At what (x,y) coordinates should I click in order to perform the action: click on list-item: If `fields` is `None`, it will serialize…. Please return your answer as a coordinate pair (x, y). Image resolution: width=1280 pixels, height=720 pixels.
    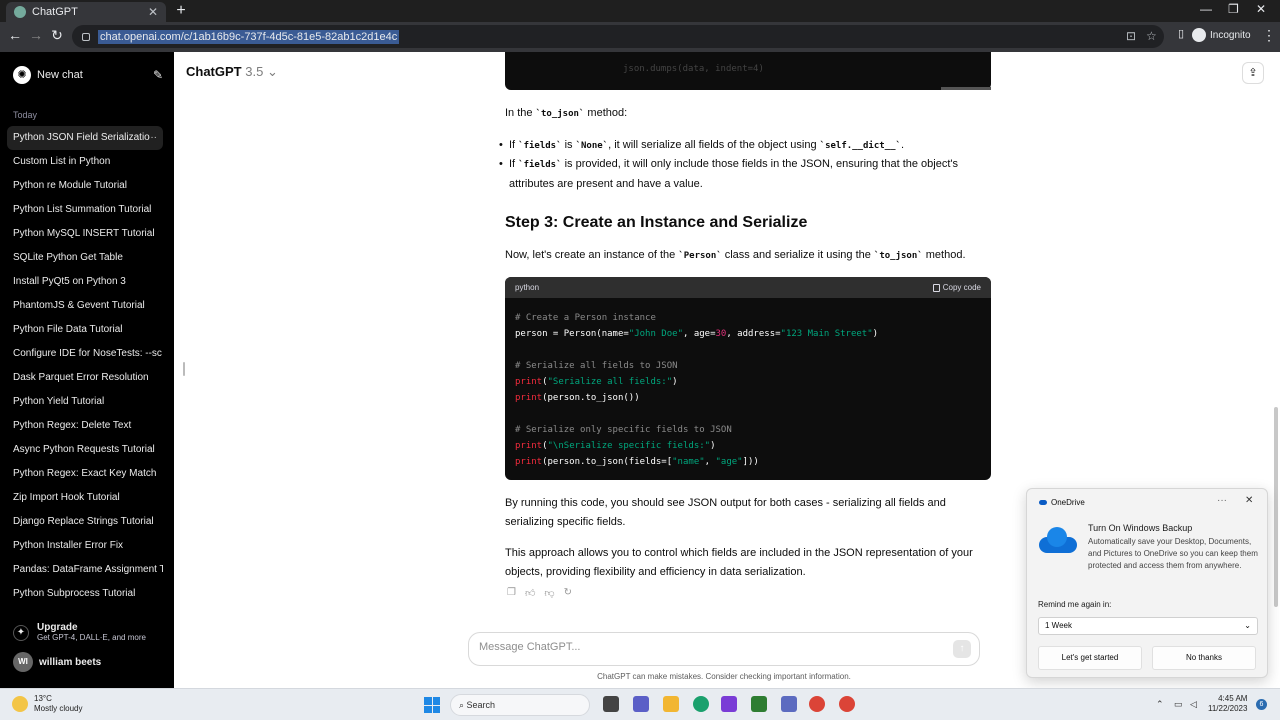
    Looking at the image, I should click on (747, 146).